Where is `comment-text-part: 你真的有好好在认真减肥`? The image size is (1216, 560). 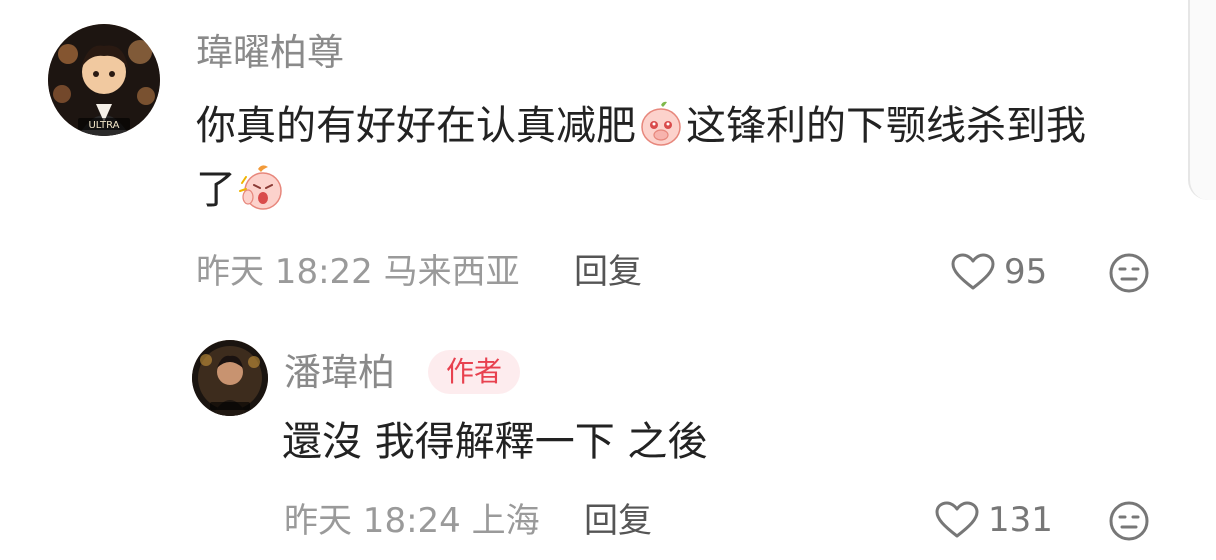 comment-text-part: 你真的有好好在认真减肥 is located at coordinates (416, 126).